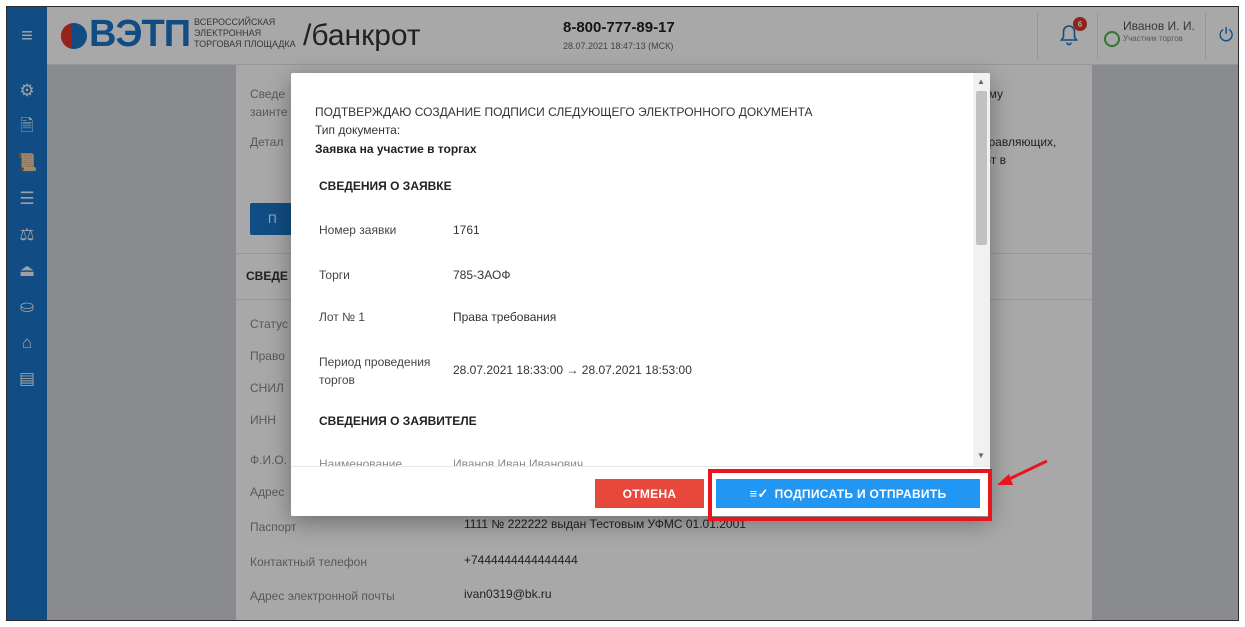  Describe the element at coordinates (466, 230) in the screenshot. I see `field-value: 1761` at that location.